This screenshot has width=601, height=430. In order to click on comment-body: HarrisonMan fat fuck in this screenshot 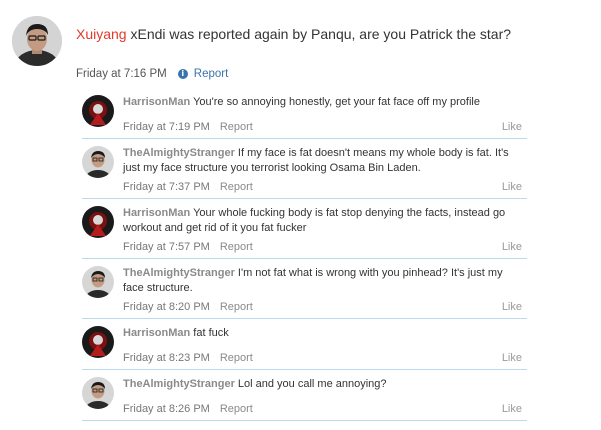, I will do `click(323, 333)`.